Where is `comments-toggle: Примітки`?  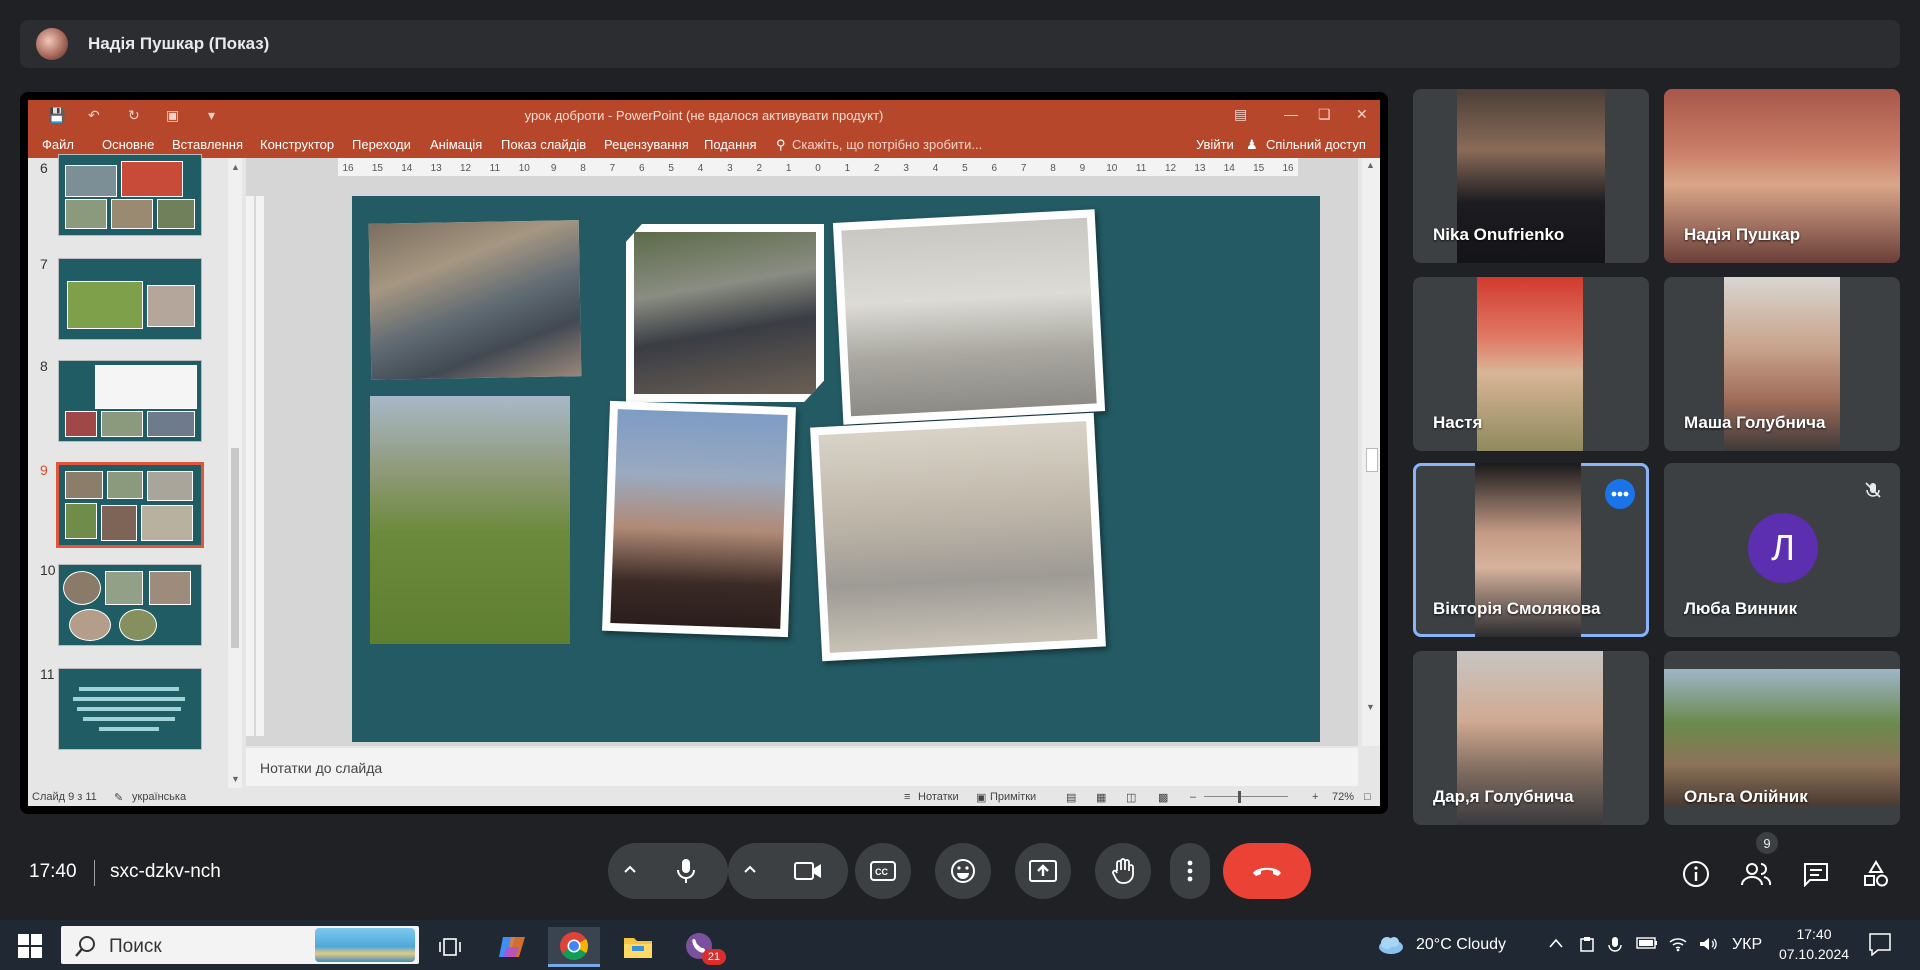
comments-toggle: Примітки is located at coordinates (1013, 797).